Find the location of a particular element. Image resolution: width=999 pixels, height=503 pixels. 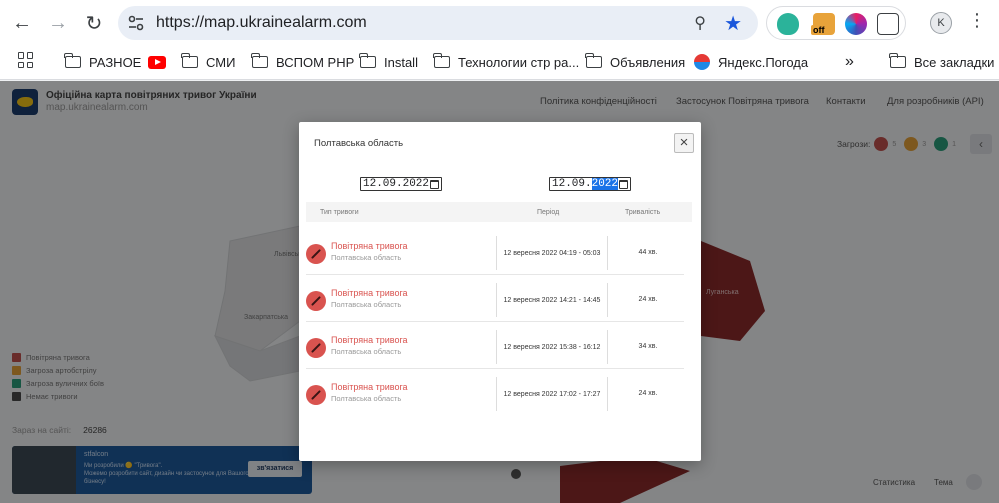

bookmark-item is located at coordinates (157, 62).